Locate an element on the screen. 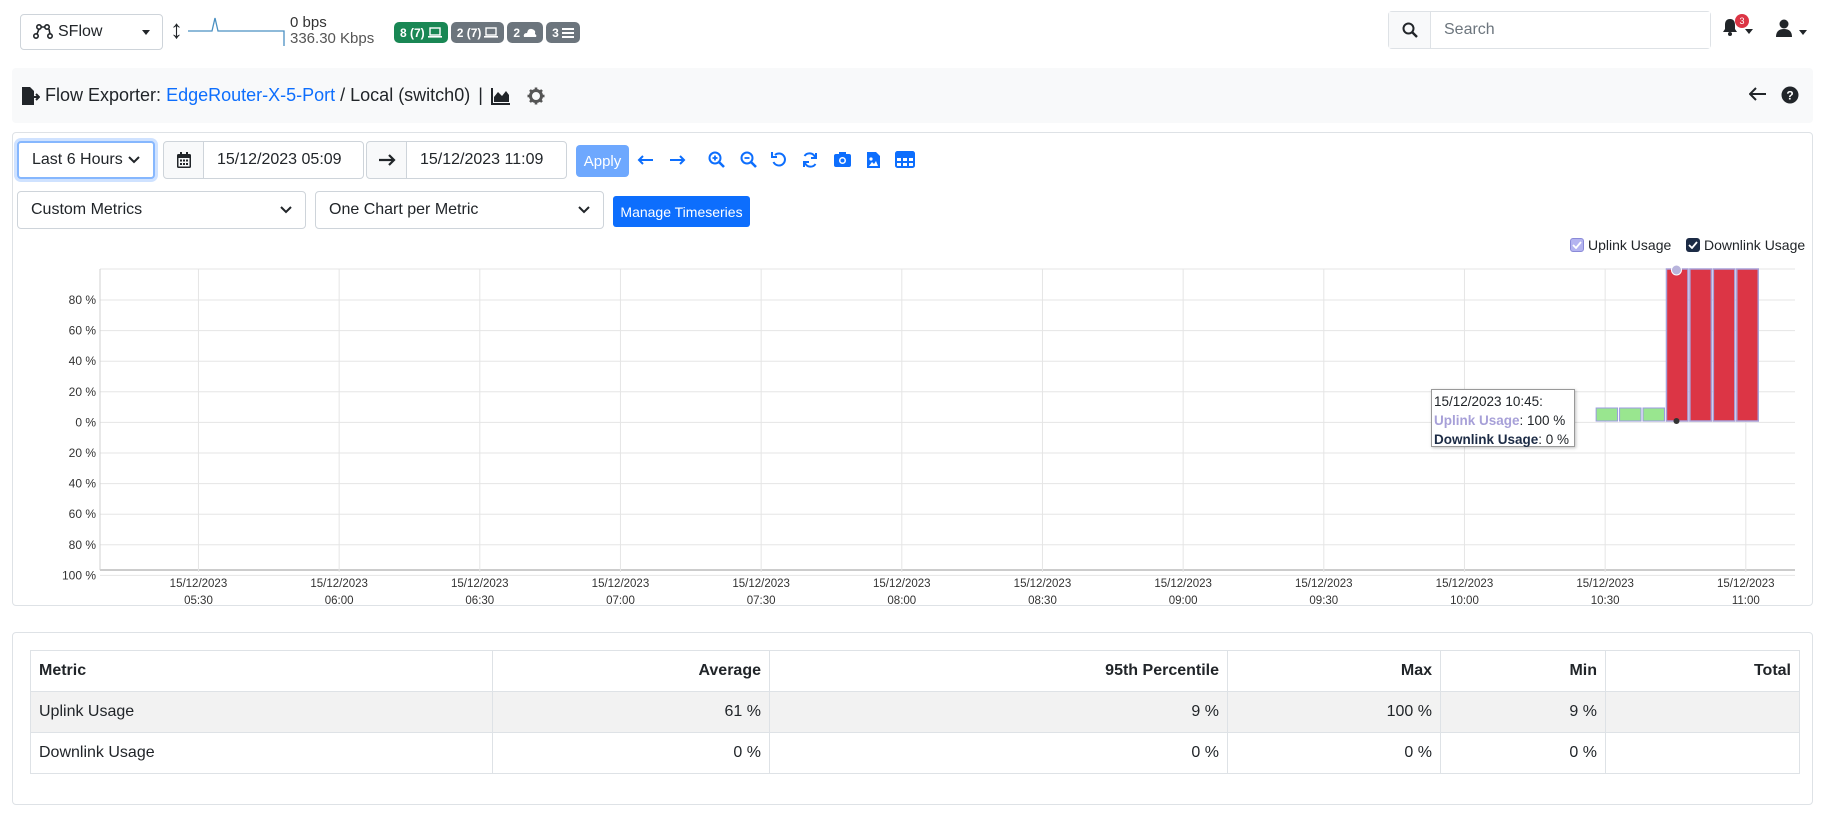 This screenshot has height=813, width=1825. table-cell: 61 % is located at coordinates (631, 712).